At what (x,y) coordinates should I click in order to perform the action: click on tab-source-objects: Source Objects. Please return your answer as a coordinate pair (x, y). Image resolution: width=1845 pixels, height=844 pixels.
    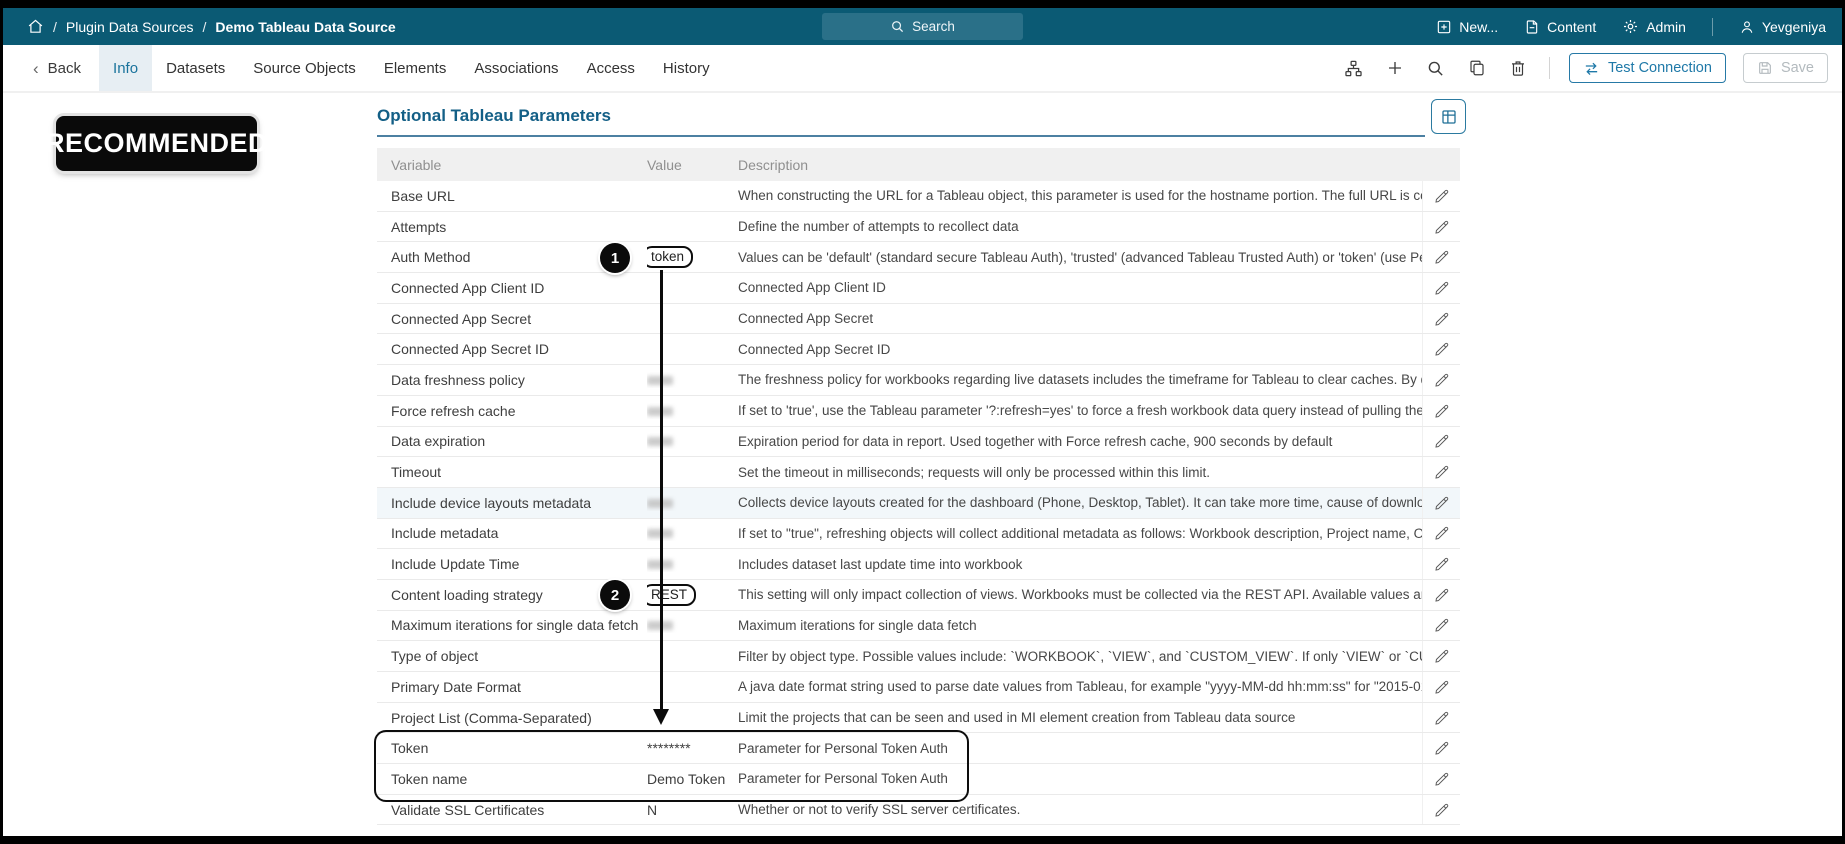
    Looking at the image, I should click on (304, 68).